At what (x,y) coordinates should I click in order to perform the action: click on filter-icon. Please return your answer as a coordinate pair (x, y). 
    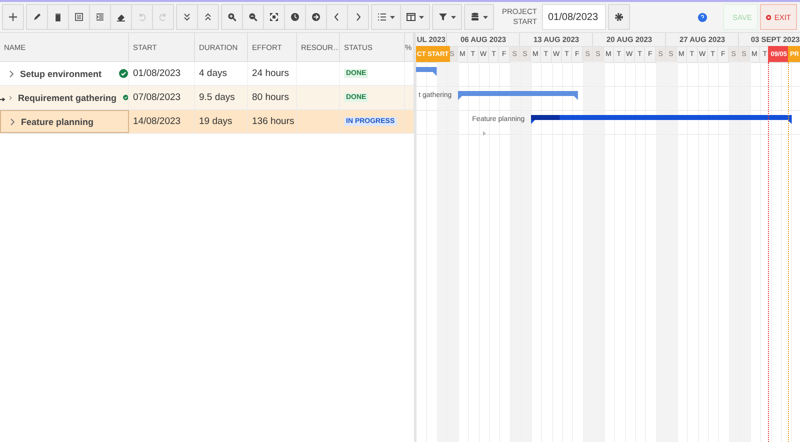
    Looking at the image, I should click on (443, 17).